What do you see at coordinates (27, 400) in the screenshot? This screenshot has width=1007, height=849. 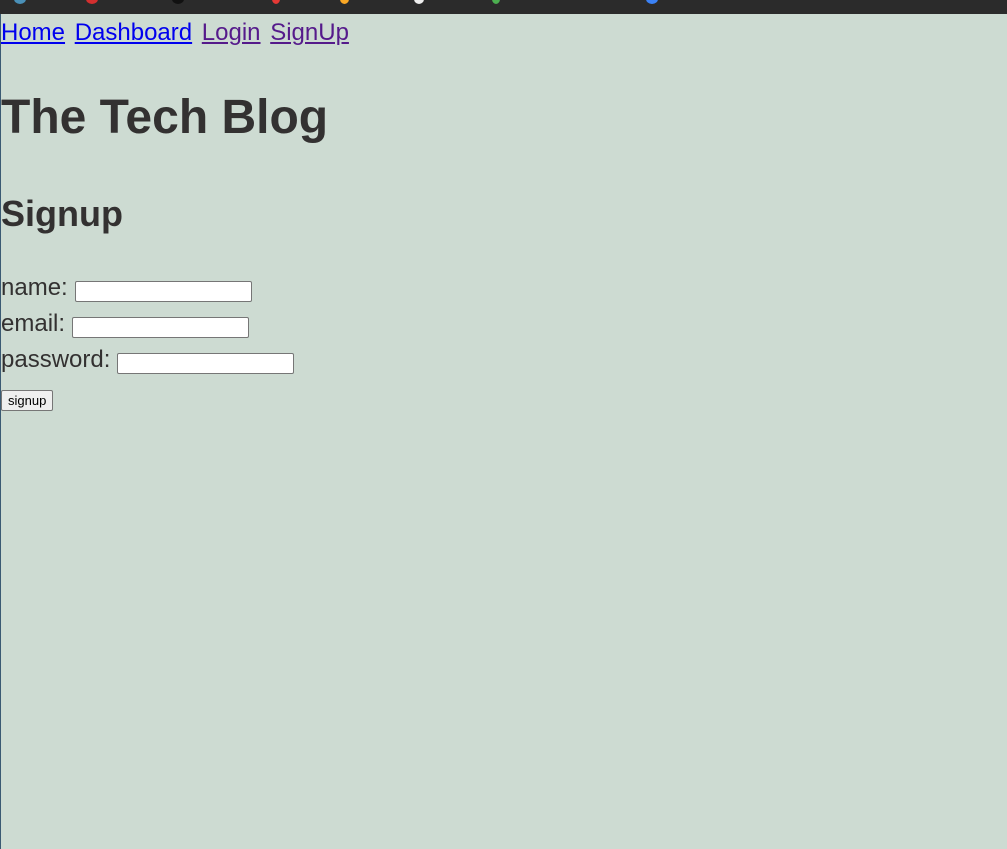 I see `signup-button: signup` at bounding box center [27, 400].